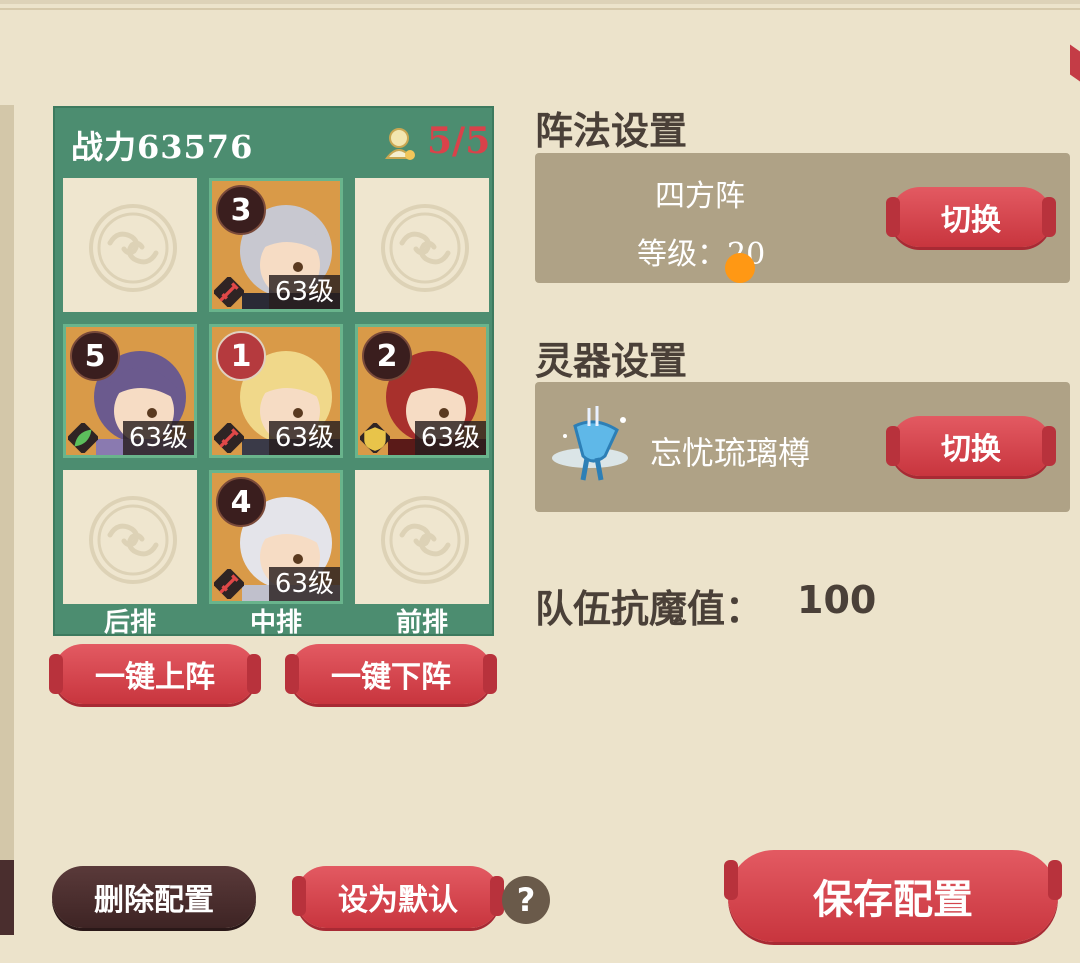  I want to click on formation-settings-title: 阵法设置, so click(611, 130).